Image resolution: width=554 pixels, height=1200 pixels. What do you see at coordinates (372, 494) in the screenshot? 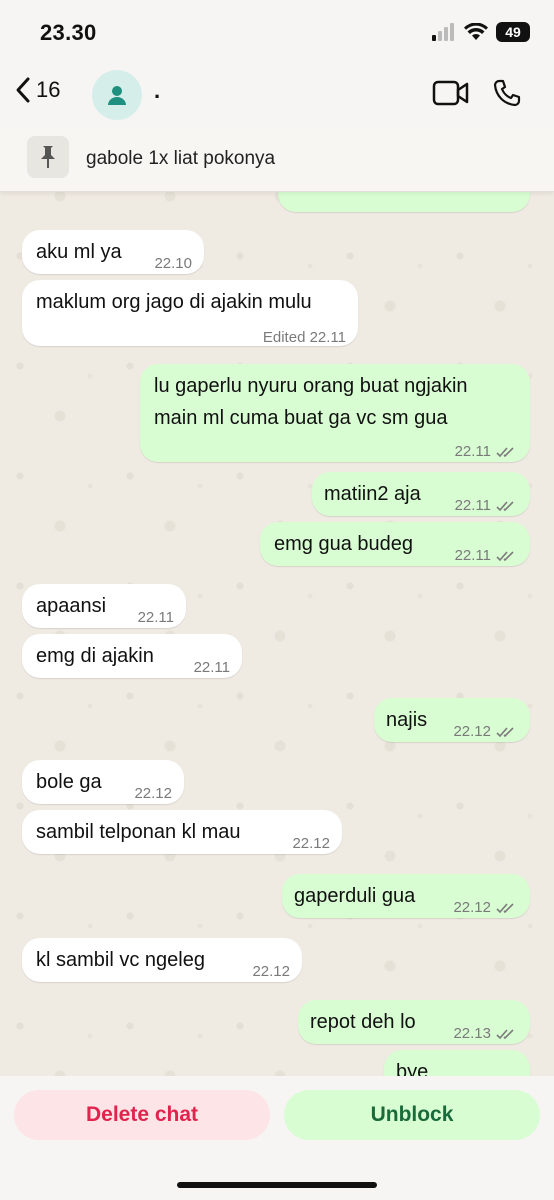
I see `message-text: matiin2 aja` at bounding box center [372, 494].